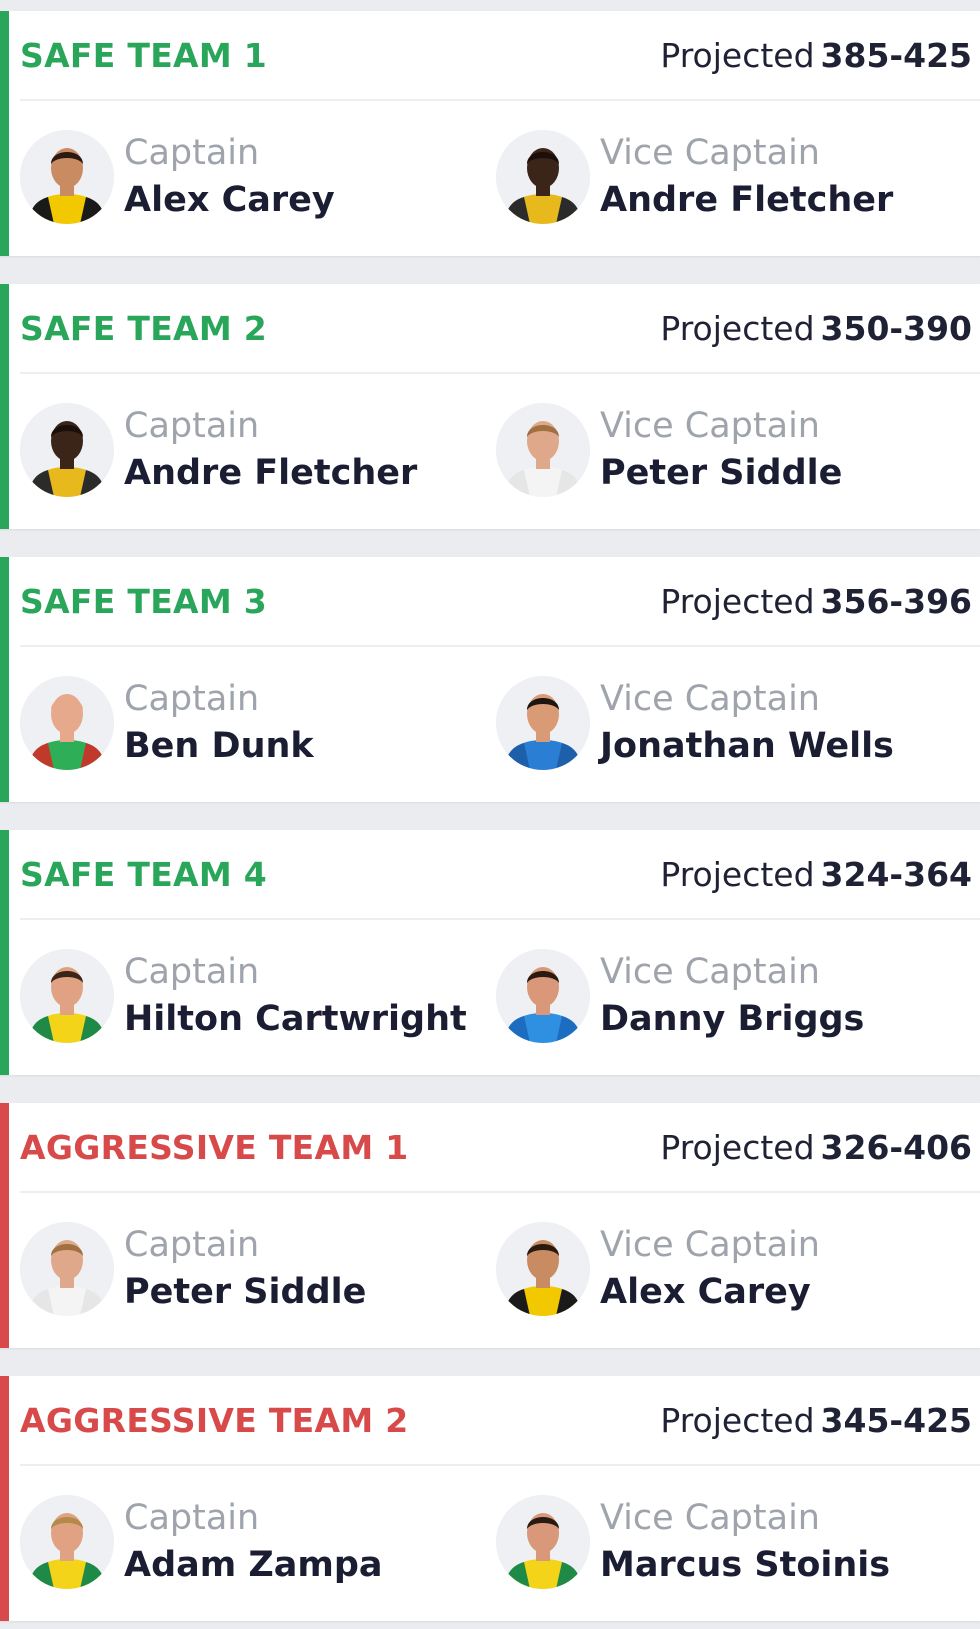  Describe the element at coordinates (669, 450) in the screenshot. I see `vice-captain-slot: Vice Captain Peter Siddle` at that location.